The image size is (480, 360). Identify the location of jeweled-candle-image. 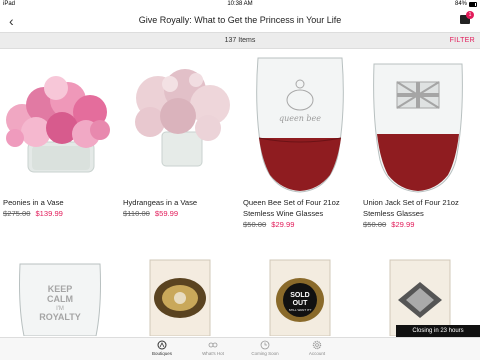
(180, 298).